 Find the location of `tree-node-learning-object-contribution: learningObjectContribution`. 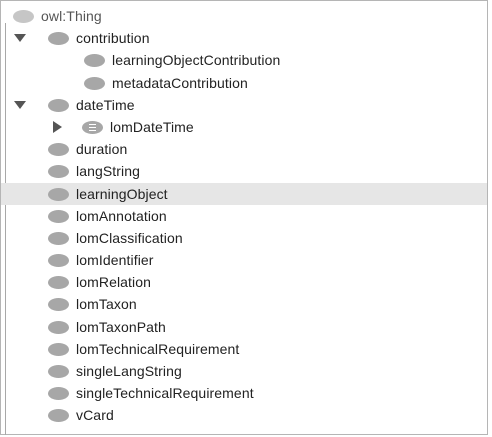

tree-node-learning-object-contribution: learningObjectContribution is located at coordinates (244, 60).